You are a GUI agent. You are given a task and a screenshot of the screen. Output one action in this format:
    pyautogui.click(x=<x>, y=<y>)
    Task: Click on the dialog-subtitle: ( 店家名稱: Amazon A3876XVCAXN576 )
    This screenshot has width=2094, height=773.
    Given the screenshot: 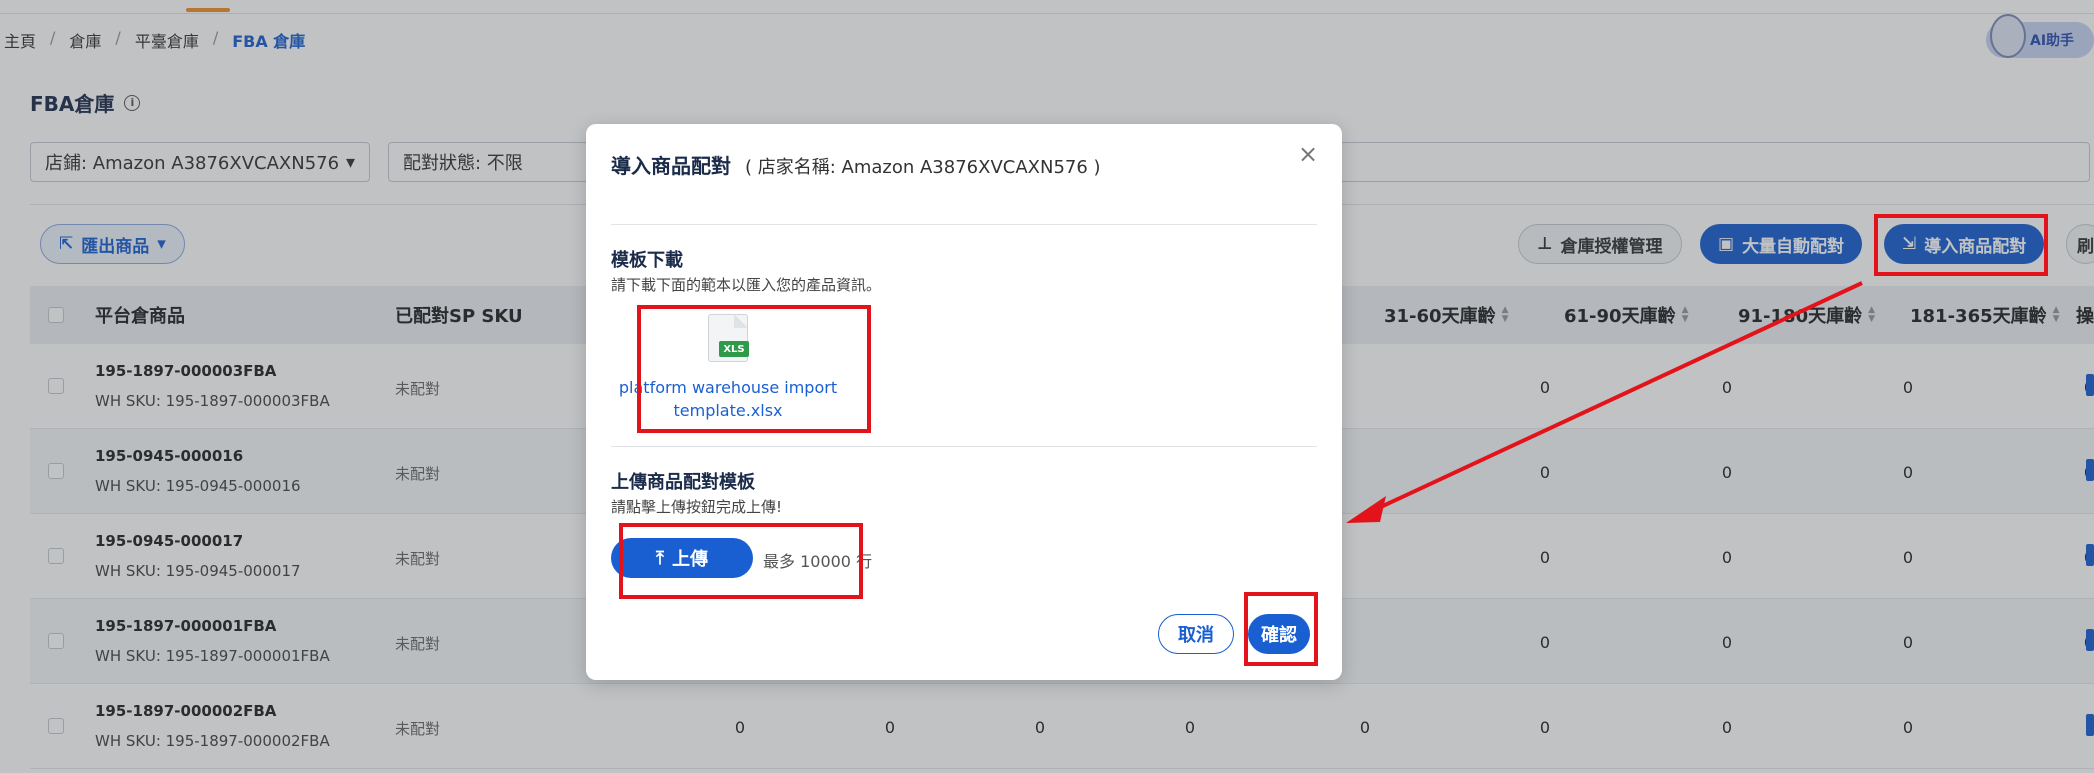 What is the action you would take?
    pyautogui.click(x=923, y=167)
    